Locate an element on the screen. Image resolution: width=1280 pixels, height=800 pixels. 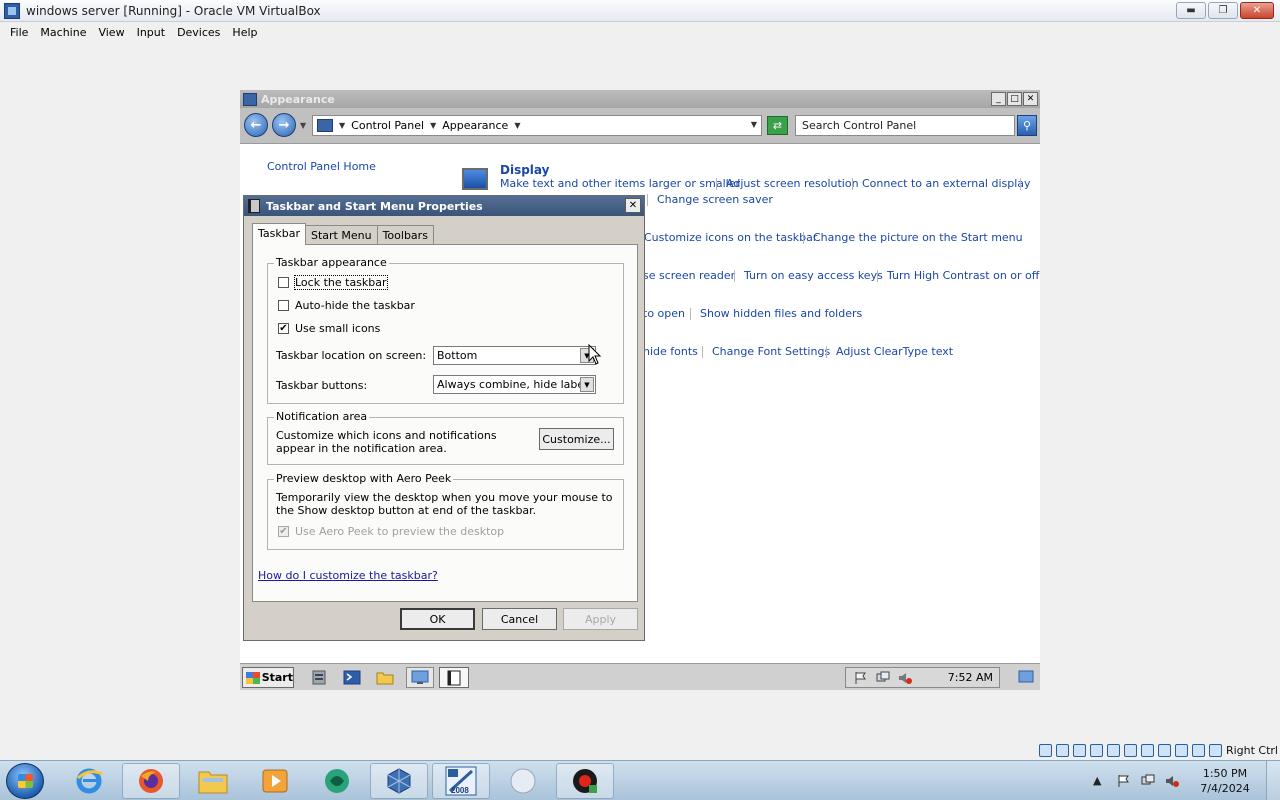
start-button: Start is located at coordinates (268, 677).